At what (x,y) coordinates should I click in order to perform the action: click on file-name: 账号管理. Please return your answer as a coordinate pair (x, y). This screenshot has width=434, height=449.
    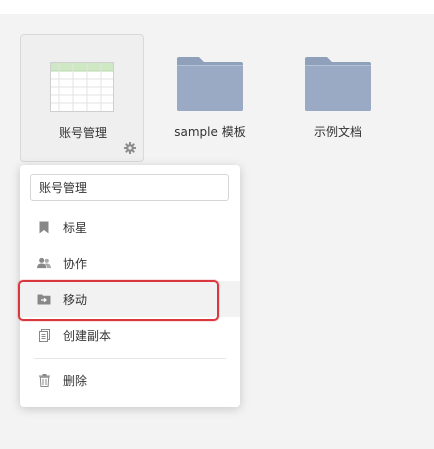
    Looking at the image, I should click on (82, 133).